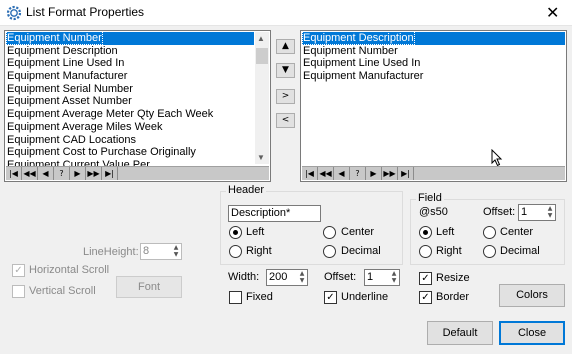  I want to click on move-down-button: ▼, so click(285, 70).